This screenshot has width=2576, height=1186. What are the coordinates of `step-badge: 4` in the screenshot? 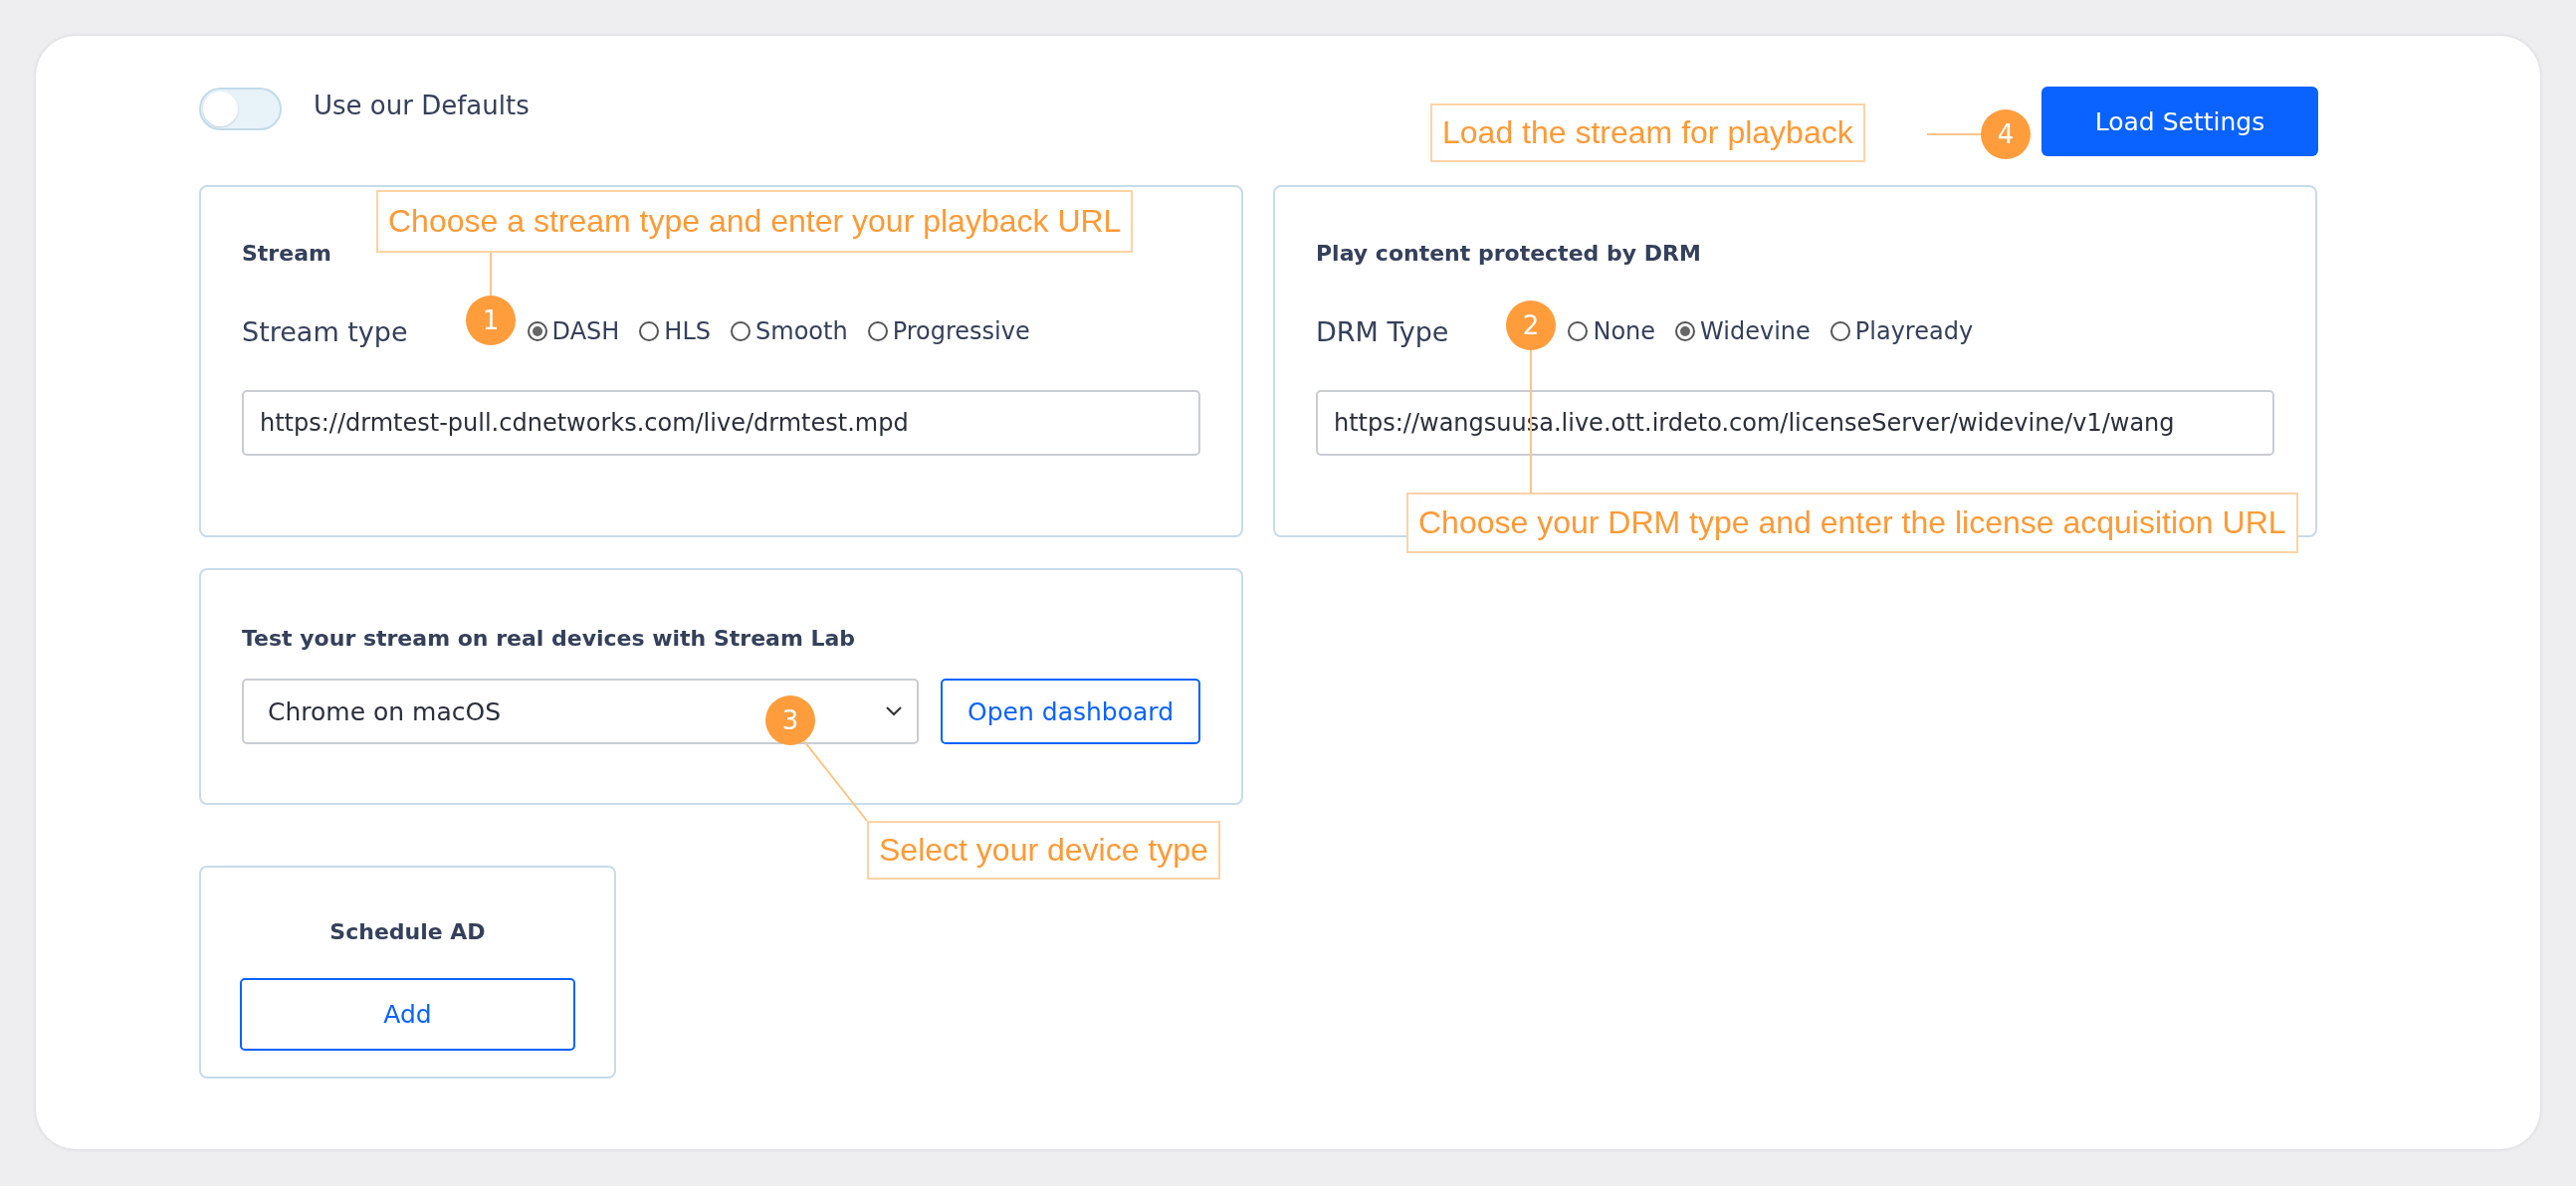 It's located at (2006, 134).